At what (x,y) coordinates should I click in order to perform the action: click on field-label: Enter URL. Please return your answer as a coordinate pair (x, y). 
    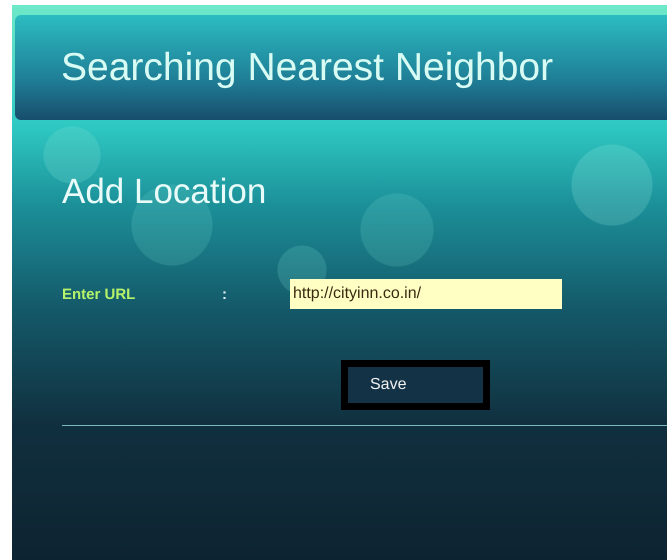
    Looking at the image, I should click on (99, 294).